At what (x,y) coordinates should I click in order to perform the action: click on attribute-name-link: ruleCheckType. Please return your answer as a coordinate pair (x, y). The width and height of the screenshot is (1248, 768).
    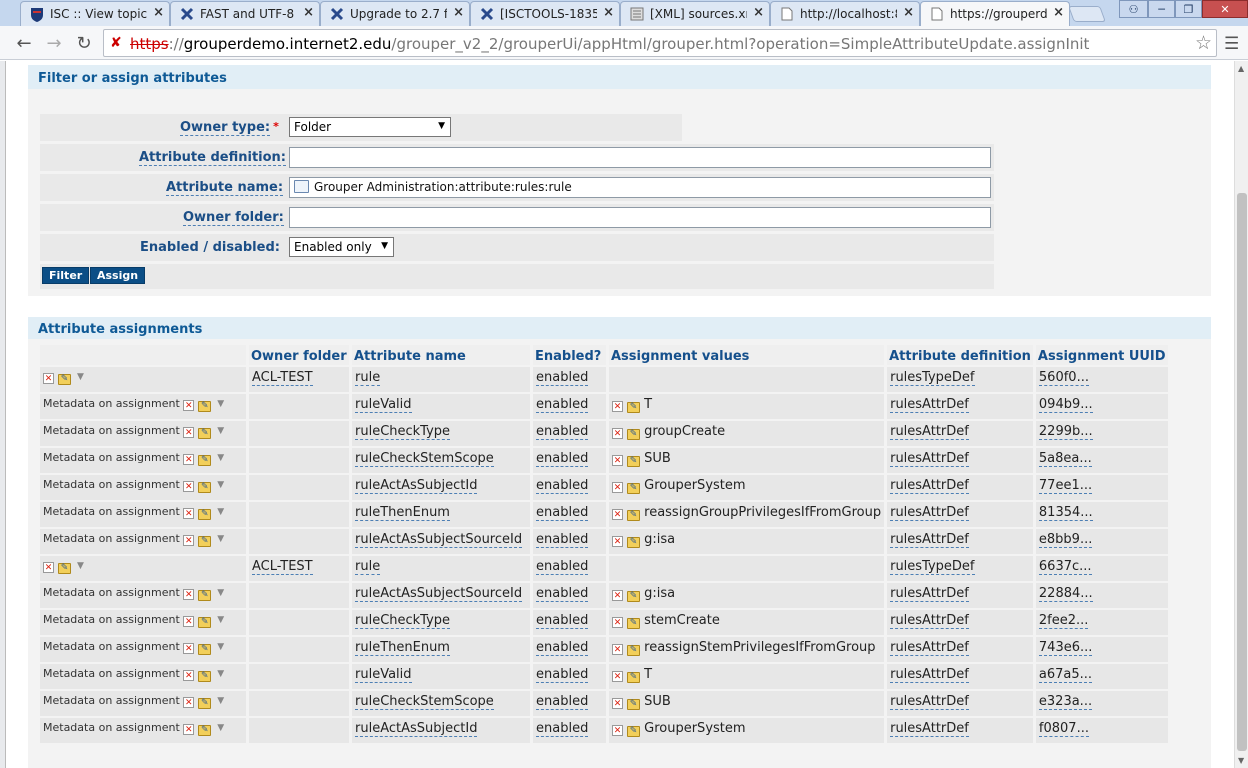
    Looking at the image, I should click on (403, 432).